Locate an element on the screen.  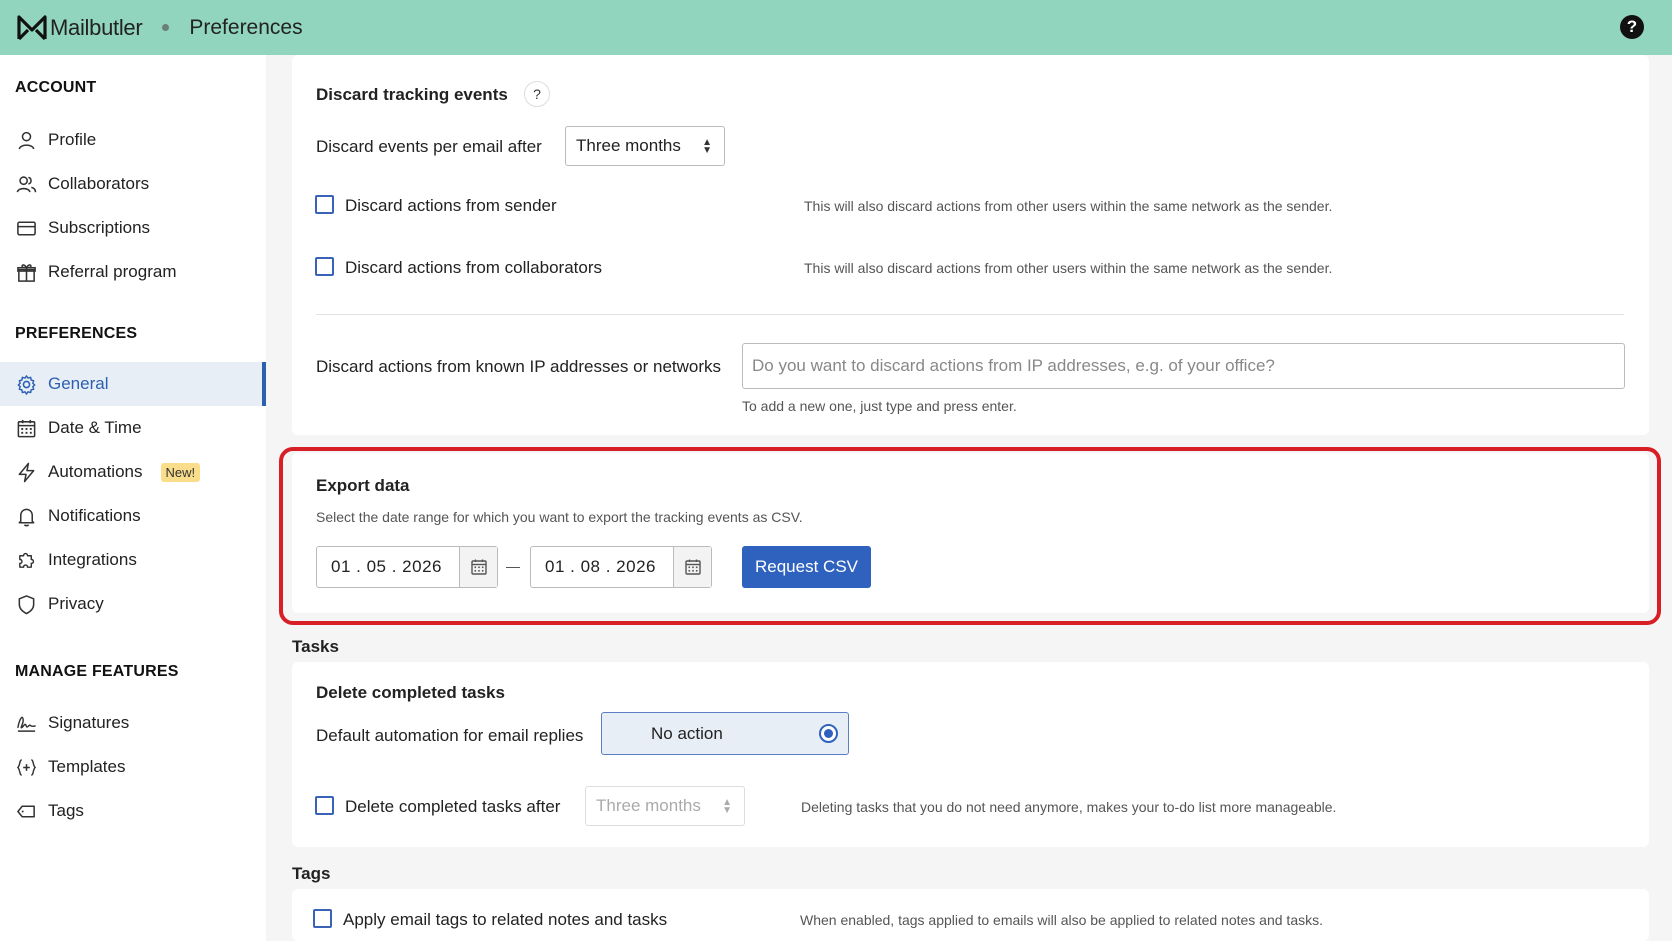
top-bar: Mailbutler Preferences ? is located at coordinates (836, 27).